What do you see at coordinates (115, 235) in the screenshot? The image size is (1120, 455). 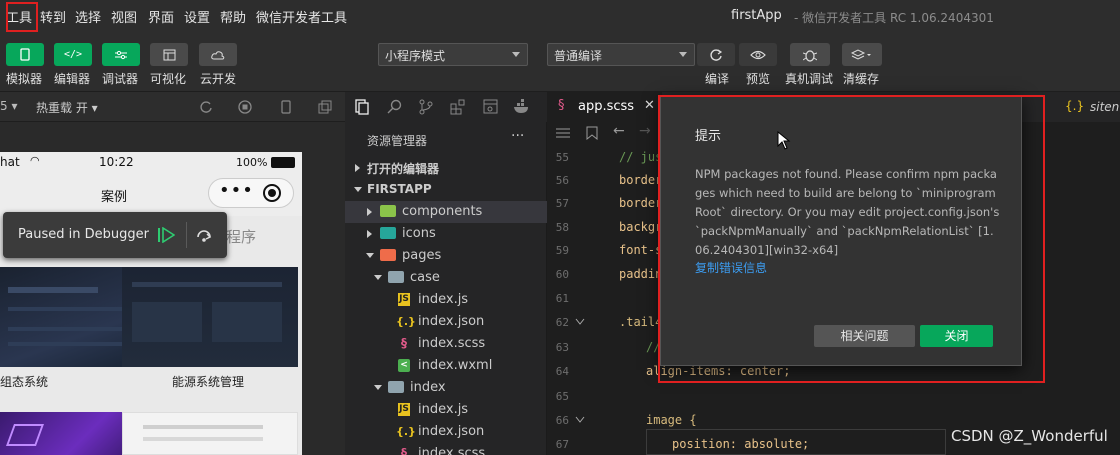 I see `debugger-paused-popup: Paused in Debugger` at bounding box center [115, 235].